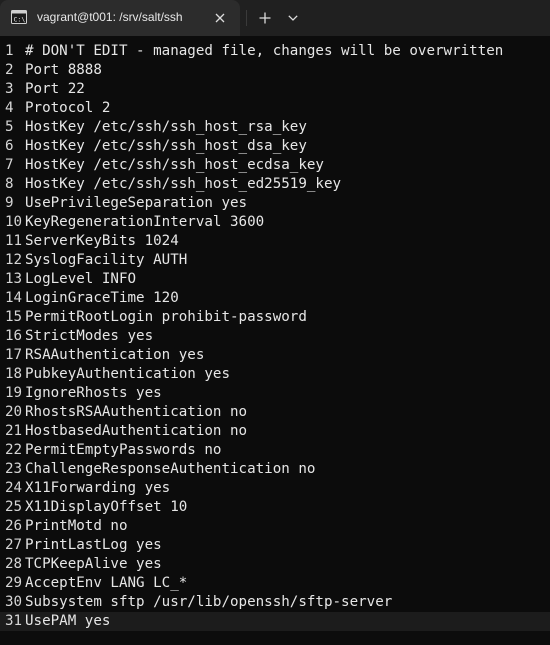 The width and height of the screenshot is (550, 645). I want to click on line-number: 12, so click(14, 260).